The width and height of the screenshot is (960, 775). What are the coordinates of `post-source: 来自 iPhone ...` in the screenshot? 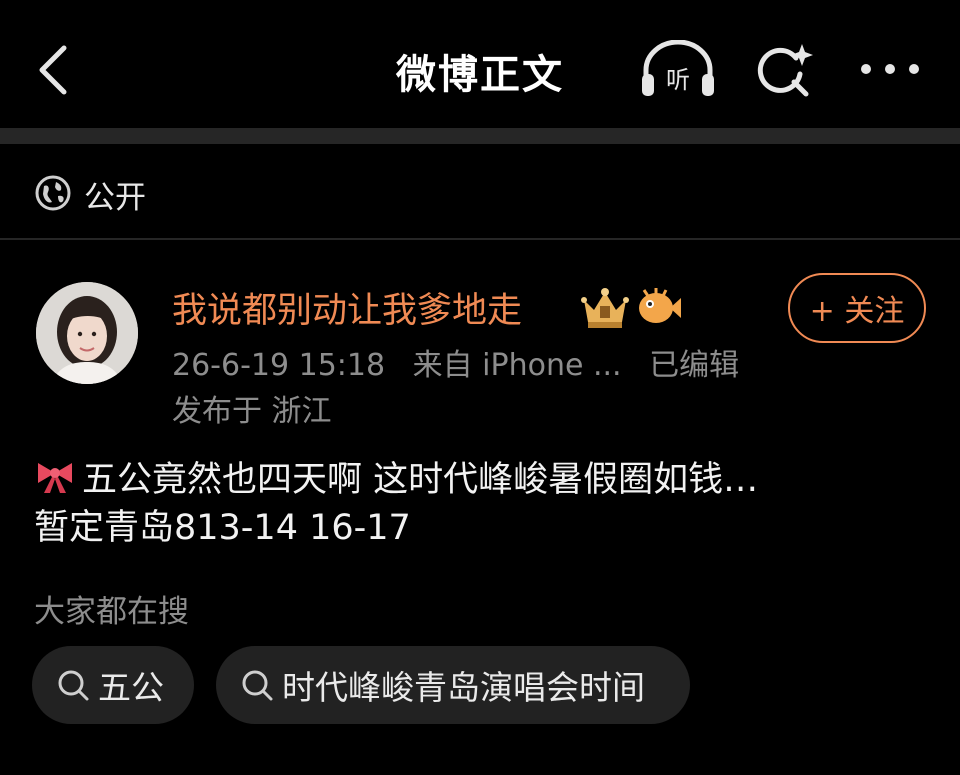 It's located at (517, 365).